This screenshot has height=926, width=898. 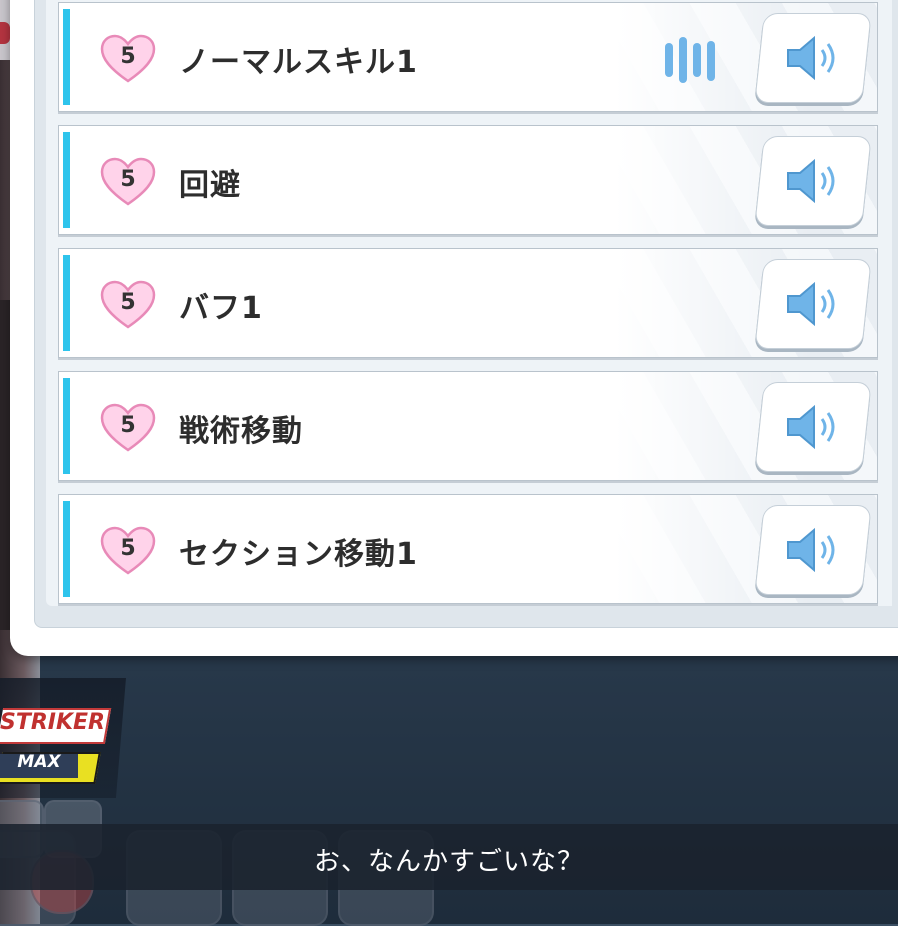 What do you see at coordinates (694, 60) in the screenshot?
I see `audio-wave-icon` at bounding box center [694, 60].